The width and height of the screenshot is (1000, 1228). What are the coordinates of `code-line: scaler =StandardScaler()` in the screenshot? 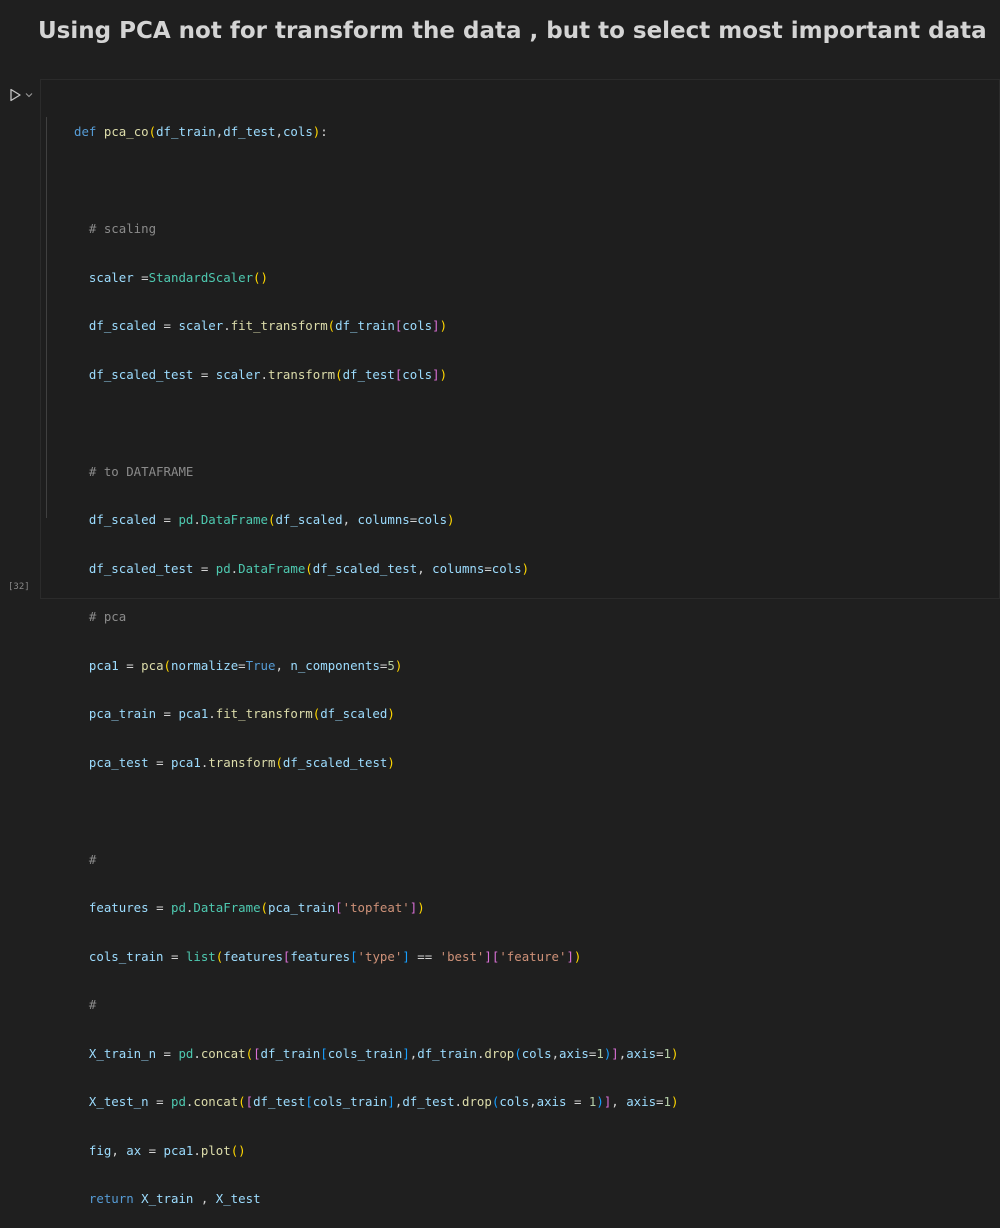 It's located at (178, 277).